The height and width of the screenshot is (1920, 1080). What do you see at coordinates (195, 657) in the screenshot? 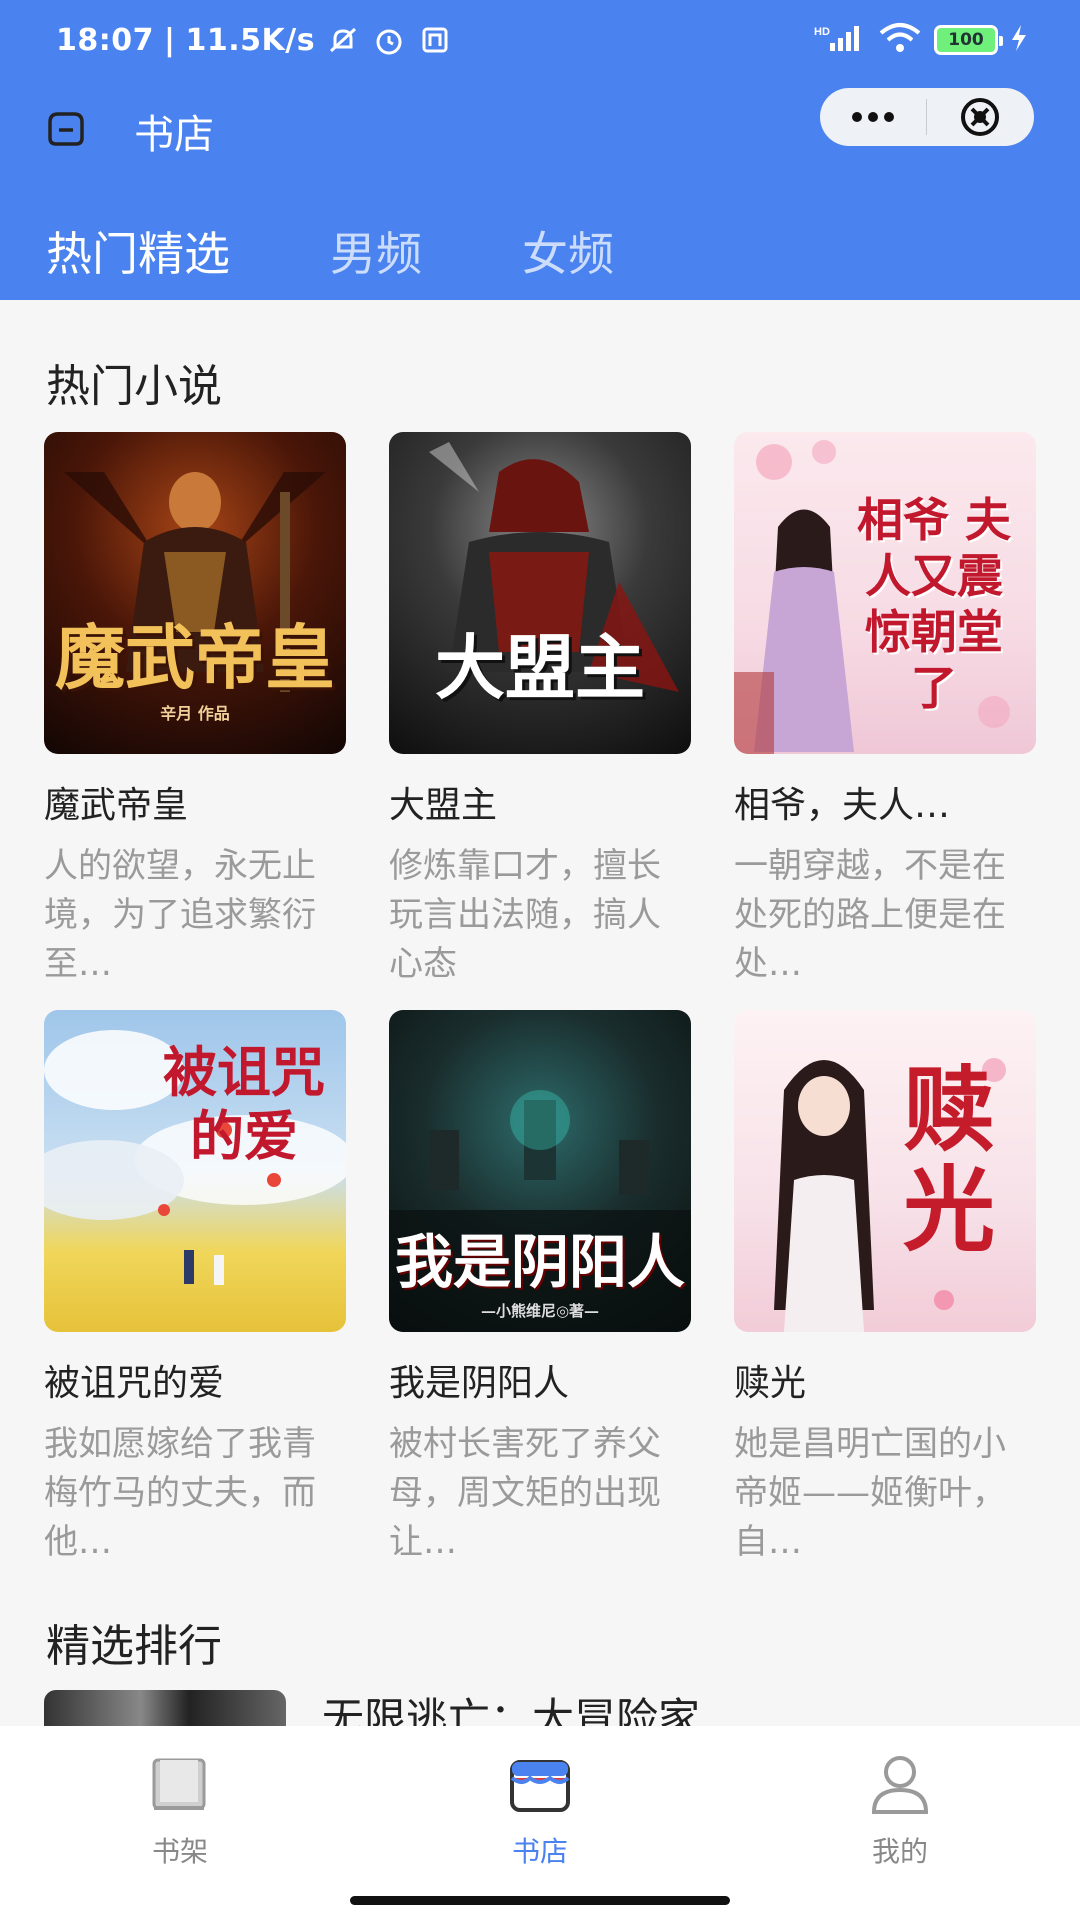
I see `cover-title-text: 魔武帝皇` at bounding box center [195, 657].